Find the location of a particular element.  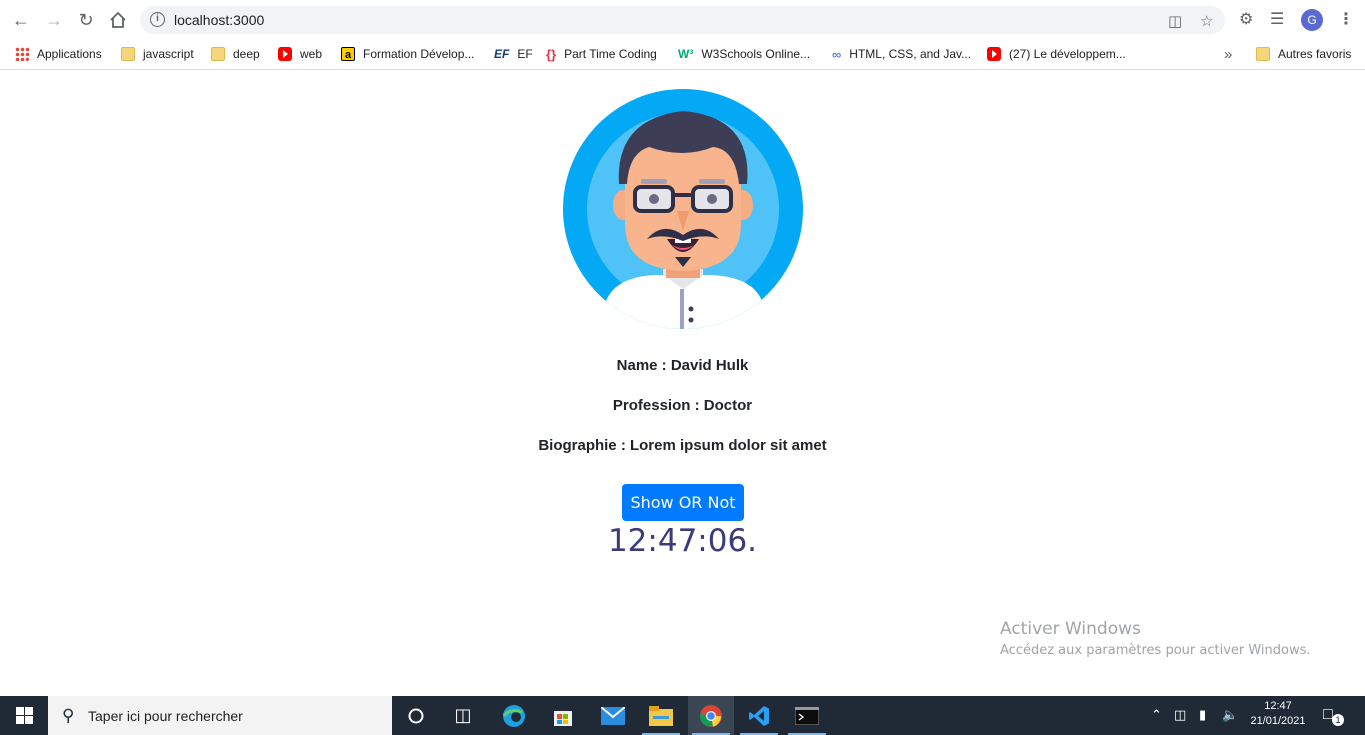

edge-logo is located at coordinates (513, 715).